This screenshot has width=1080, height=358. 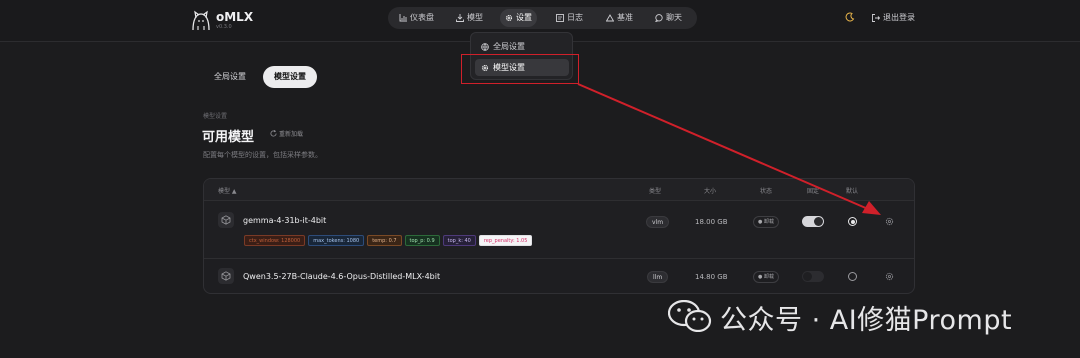 What do you see at coordinates (336, 240) in the screenshot?
I see `param-chip-max-tokens: max_tokens: 1080` at bounding box center [336, 240].